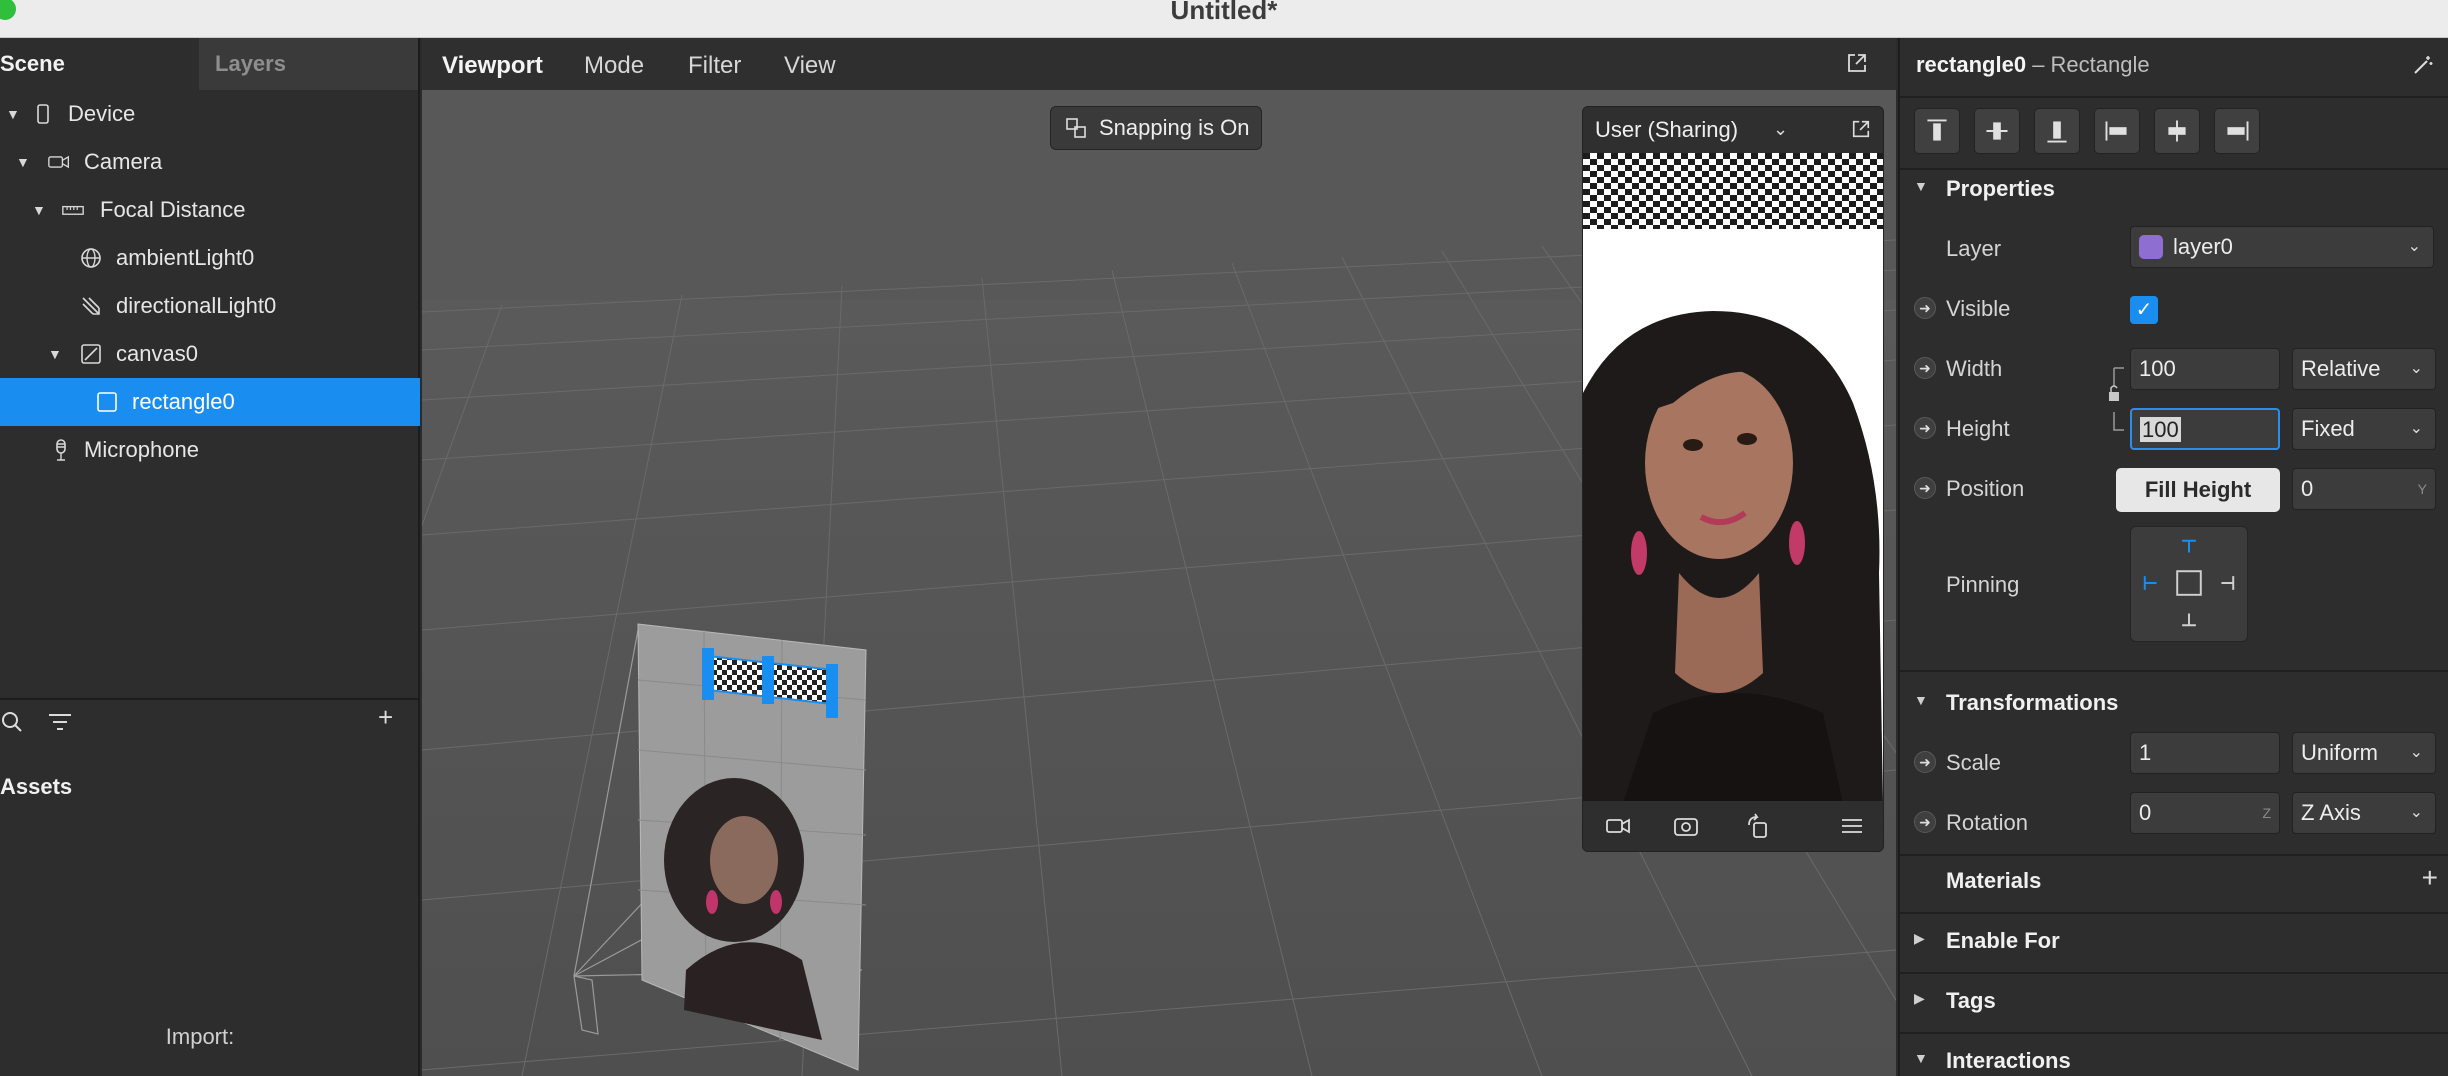 The image size is (2448, 1076). Describe the element at coordinates (210, 162) in the screenshot. I see `tree-item-camera: ▼ Camera` at that location.